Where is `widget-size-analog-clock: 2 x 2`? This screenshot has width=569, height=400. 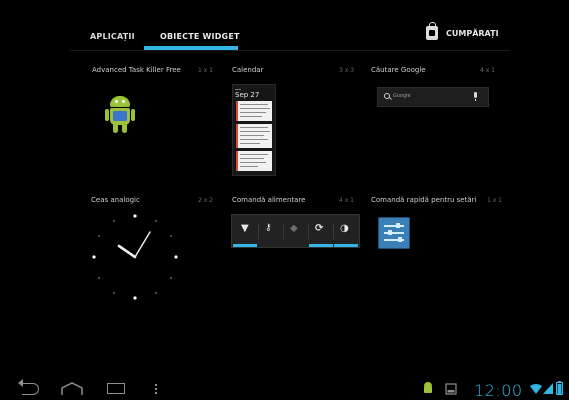
widget-size-analog-clock: 2 x 2 is located at coordinates (205, 200).